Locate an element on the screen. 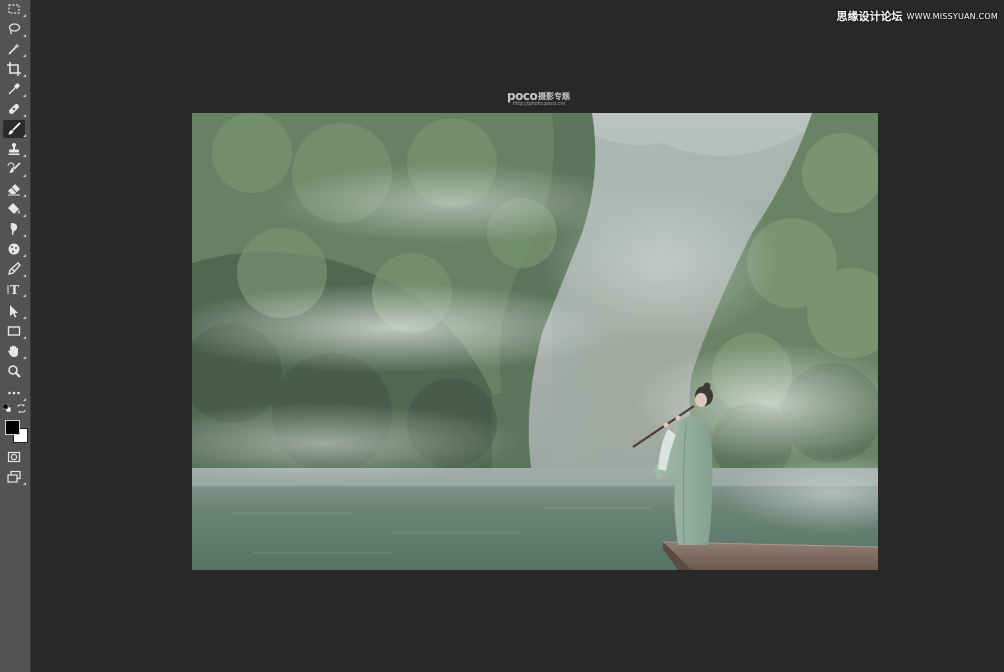  history-brush-tool is located at coordinates (14, 169).